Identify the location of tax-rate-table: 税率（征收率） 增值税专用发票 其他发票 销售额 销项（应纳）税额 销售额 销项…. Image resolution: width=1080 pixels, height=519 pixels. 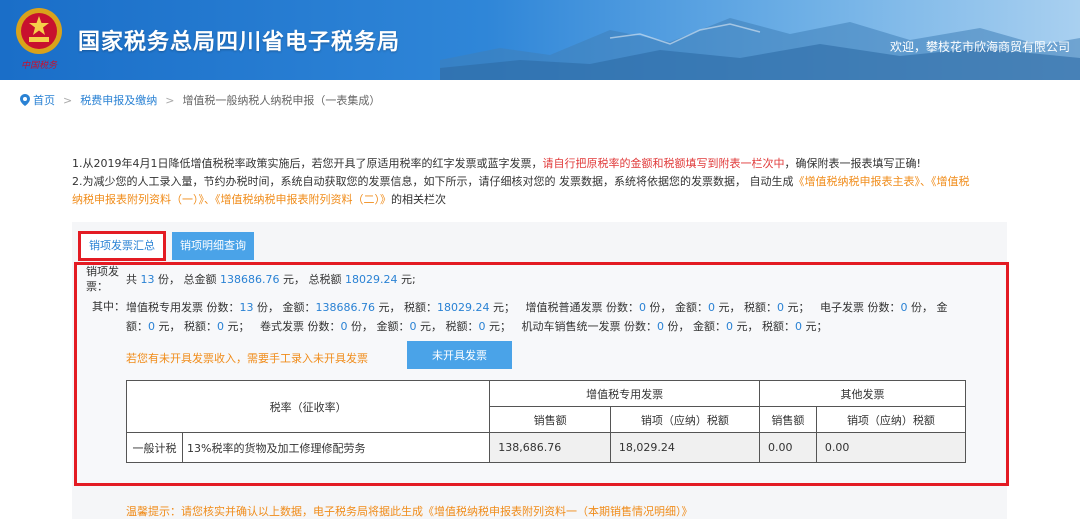
(546, 421).